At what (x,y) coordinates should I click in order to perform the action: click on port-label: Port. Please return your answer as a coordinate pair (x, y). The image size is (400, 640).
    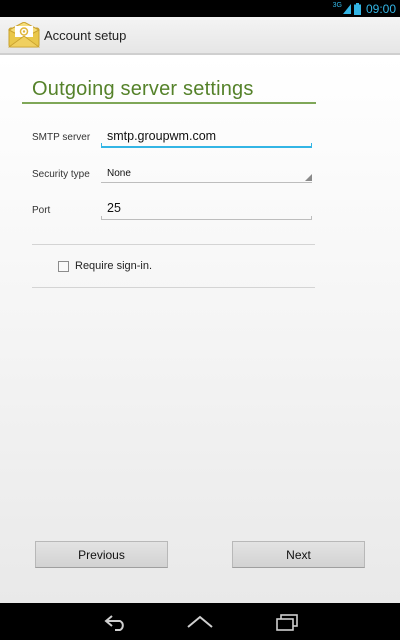
    Looking at the image, I should click on (41, 210).